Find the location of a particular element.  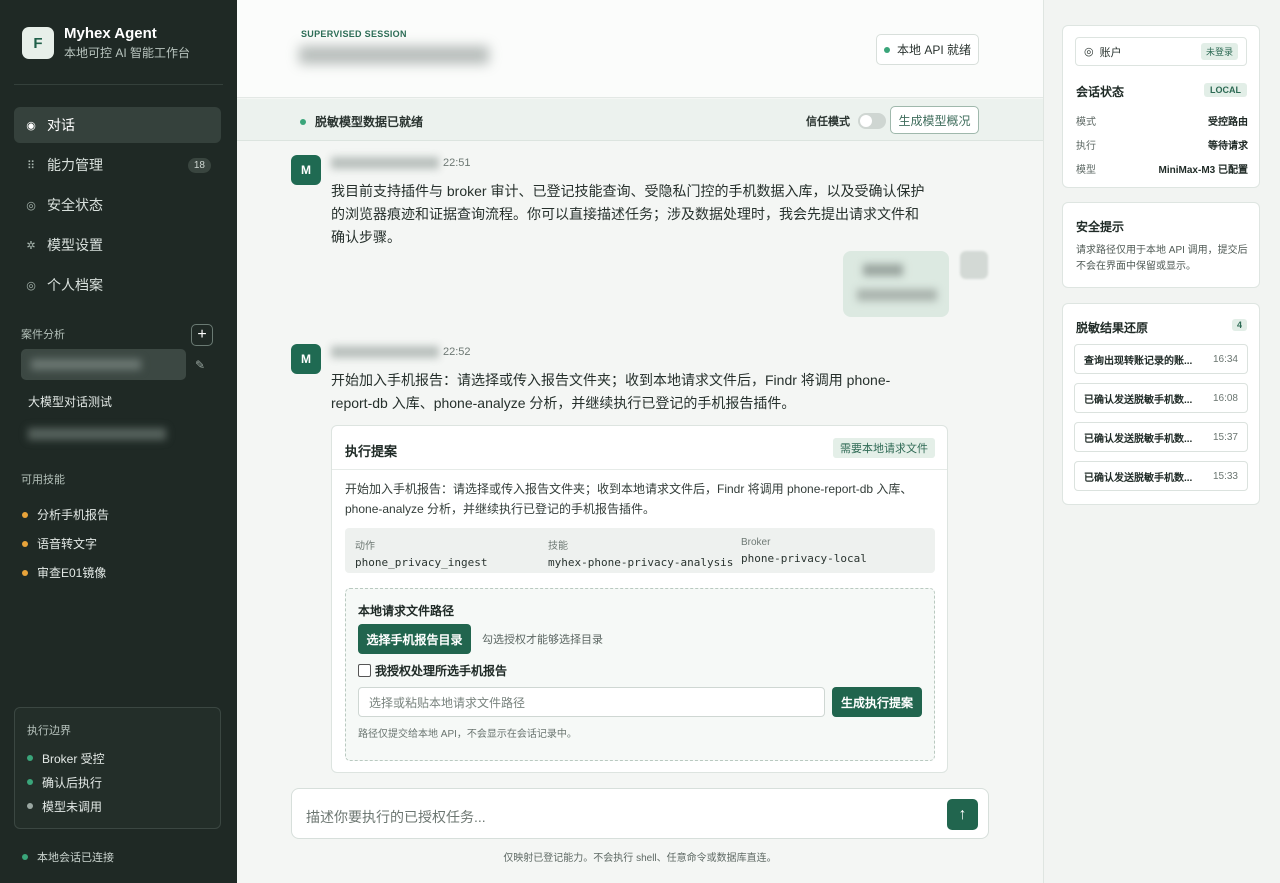

main-nav: ◉ 对话 ⠿ 能力管理 18 ◎ 安全状态 ✲ 模型设置 ◎ 个人档案 is located at coordinates (117, 207).